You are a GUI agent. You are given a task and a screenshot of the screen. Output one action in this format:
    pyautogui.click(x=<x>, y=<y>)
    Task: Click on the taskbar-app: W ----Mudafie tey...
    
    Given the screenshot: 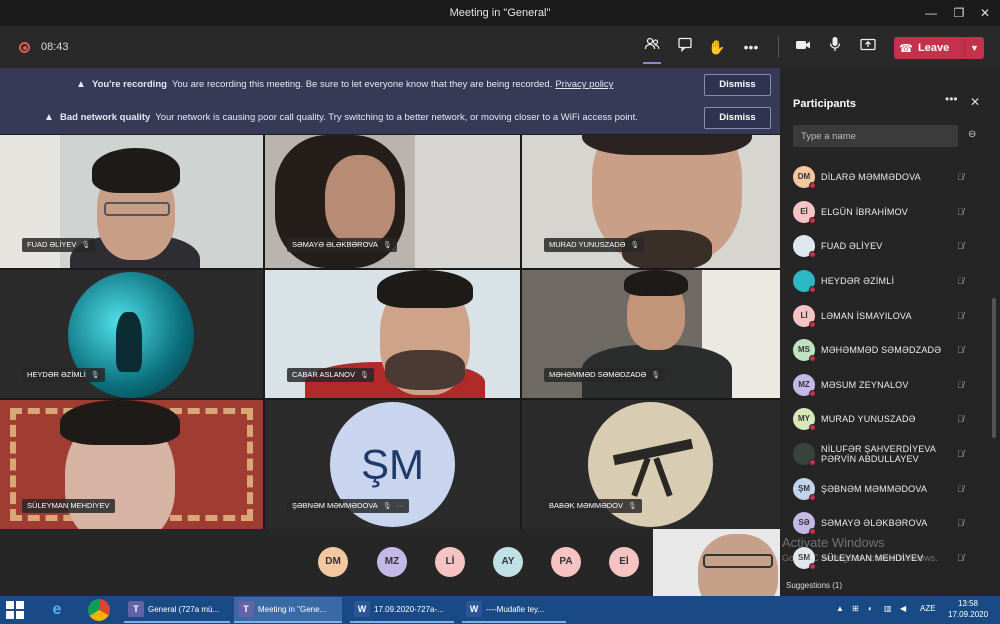 What is the action you would take?
    pyautogui.click(x=514, y=610)
    